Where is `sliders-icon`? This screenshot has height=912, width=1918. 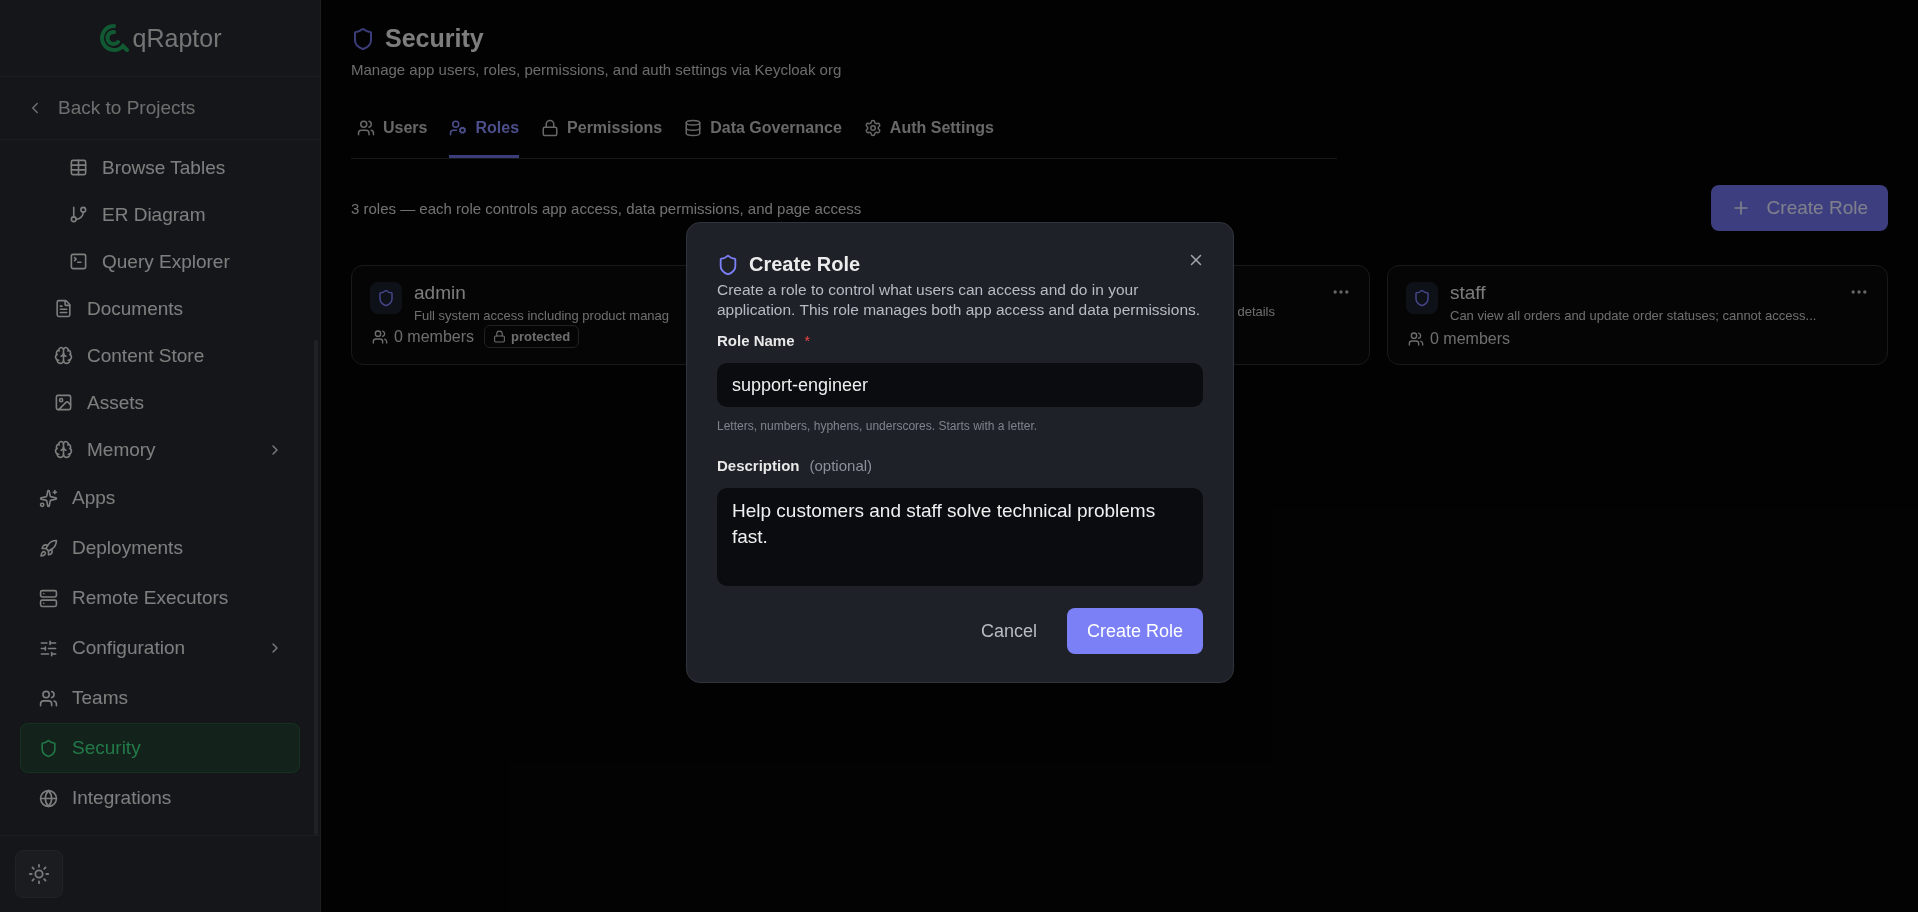
sliders-icon is located at coordinates (48, 648).